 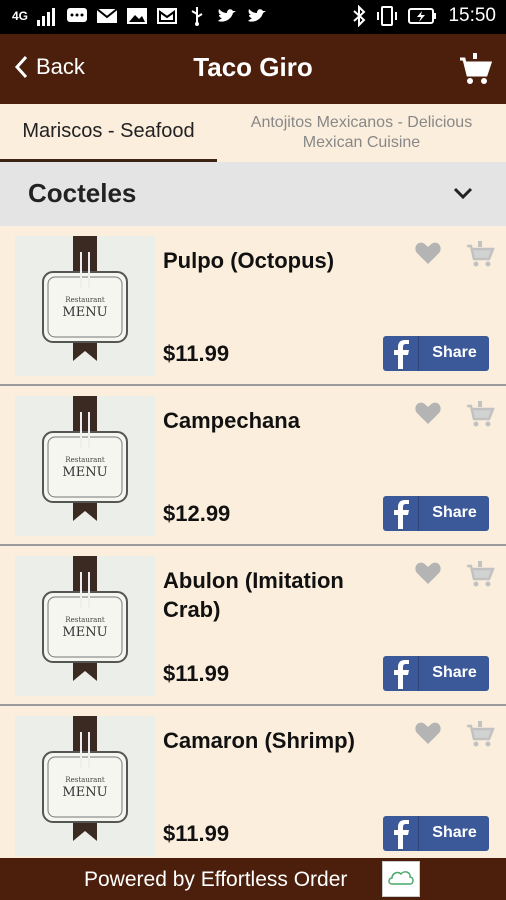 I want to click on powered-by-label: Powered by Effortless Order, so click(x=216, y=879).